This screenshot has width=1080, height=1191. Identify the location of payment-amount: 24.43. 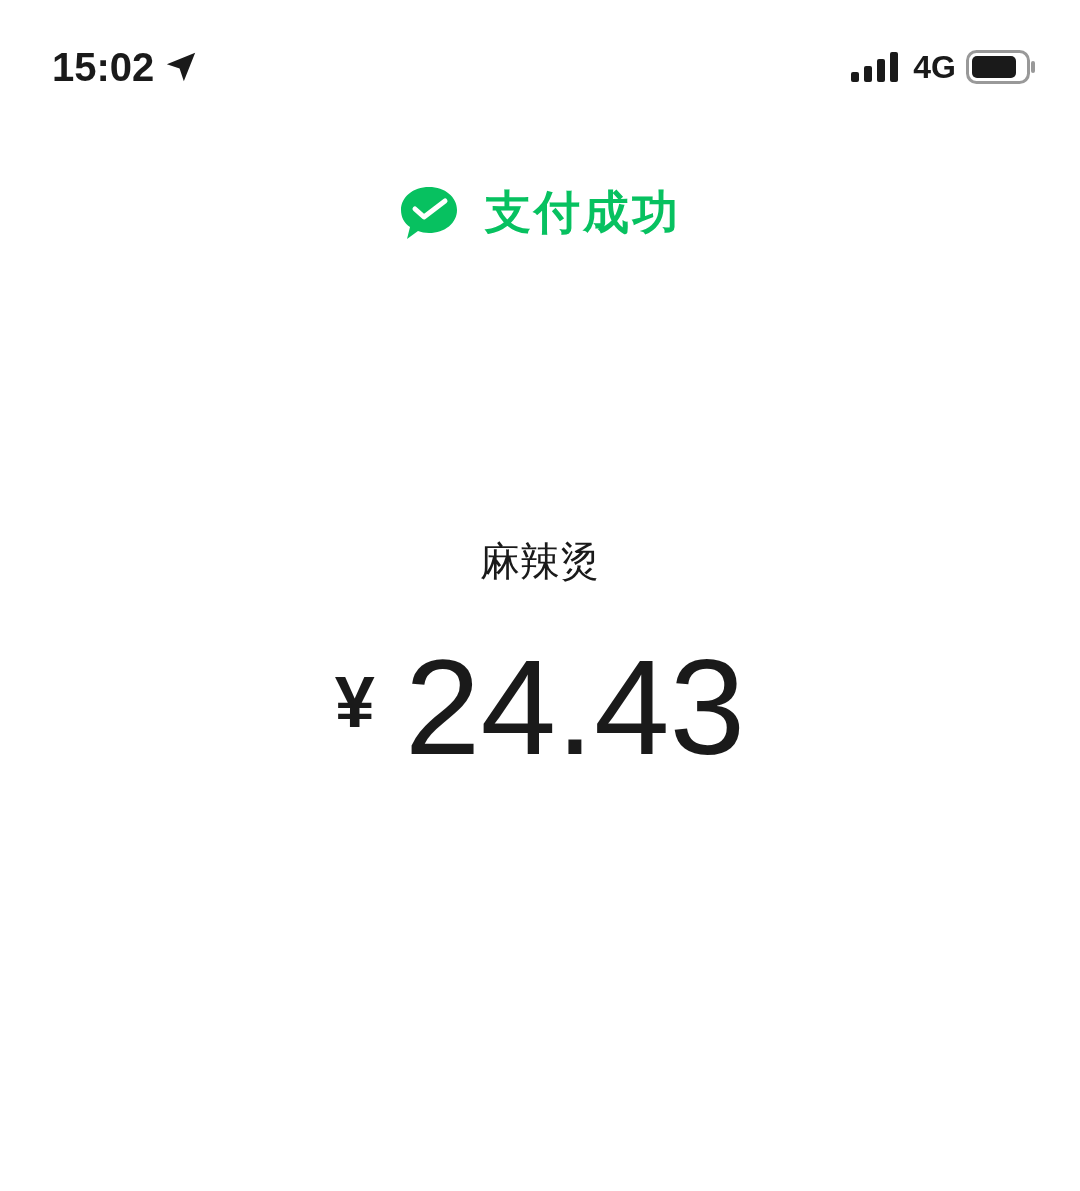
(575, 707).